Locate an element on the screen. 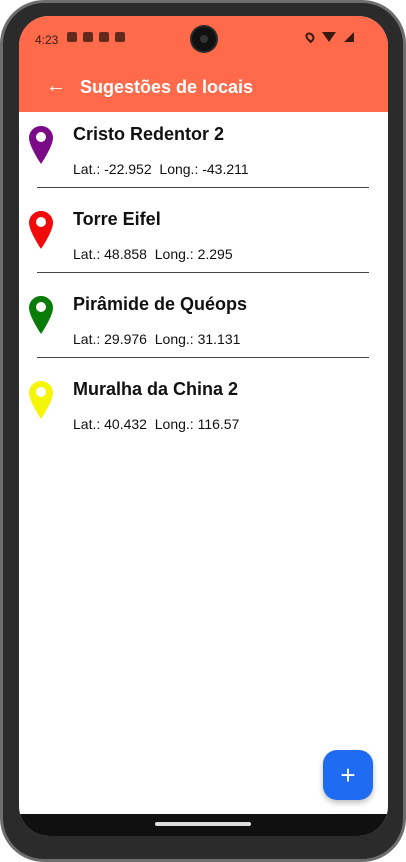  place-coordinates: Lat.: 29.976 Long.: 31.131 is located at coordinates (156, 339).